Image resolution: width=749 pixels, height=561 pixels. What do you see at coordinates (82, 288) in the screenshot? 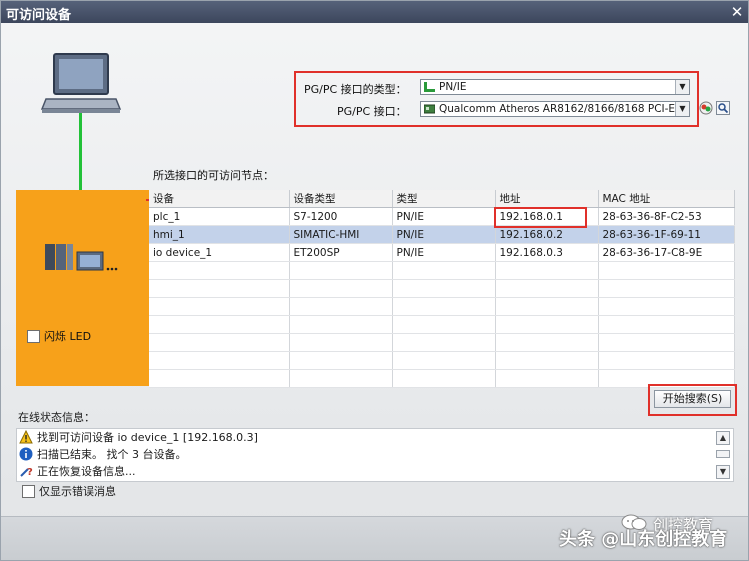
I see `device-preview-panel` at bounding box center [82, 288].